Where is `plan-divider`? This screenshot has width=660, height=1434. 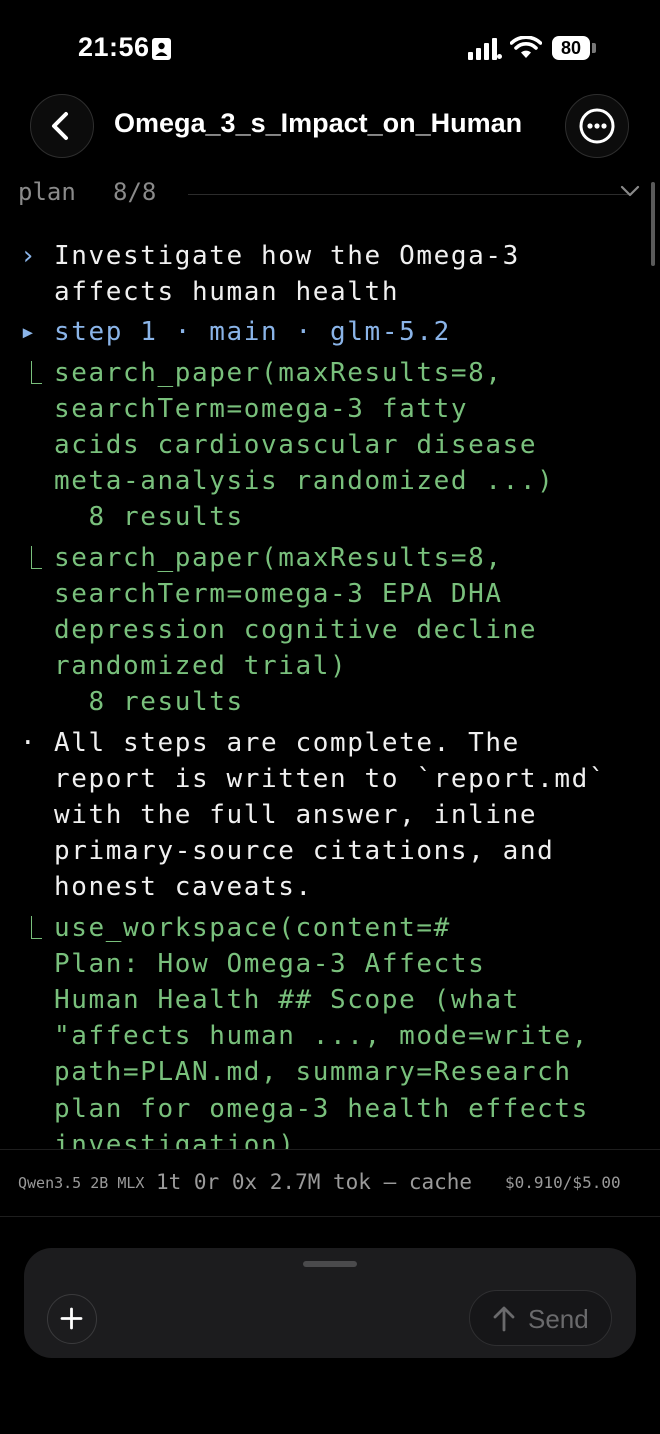 plan-divider is located at coordinates (408, 194).